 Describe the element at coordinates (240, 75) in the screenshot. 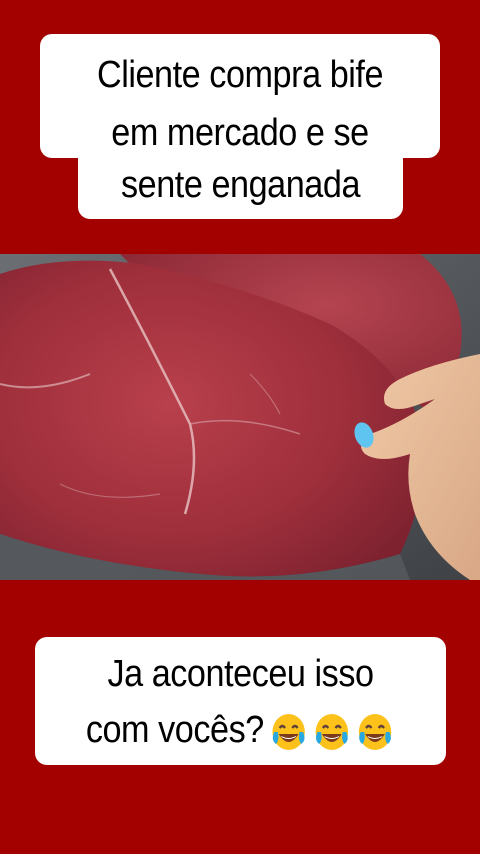

I see `top-caption-line-1: Cliente compra bife` at that location.